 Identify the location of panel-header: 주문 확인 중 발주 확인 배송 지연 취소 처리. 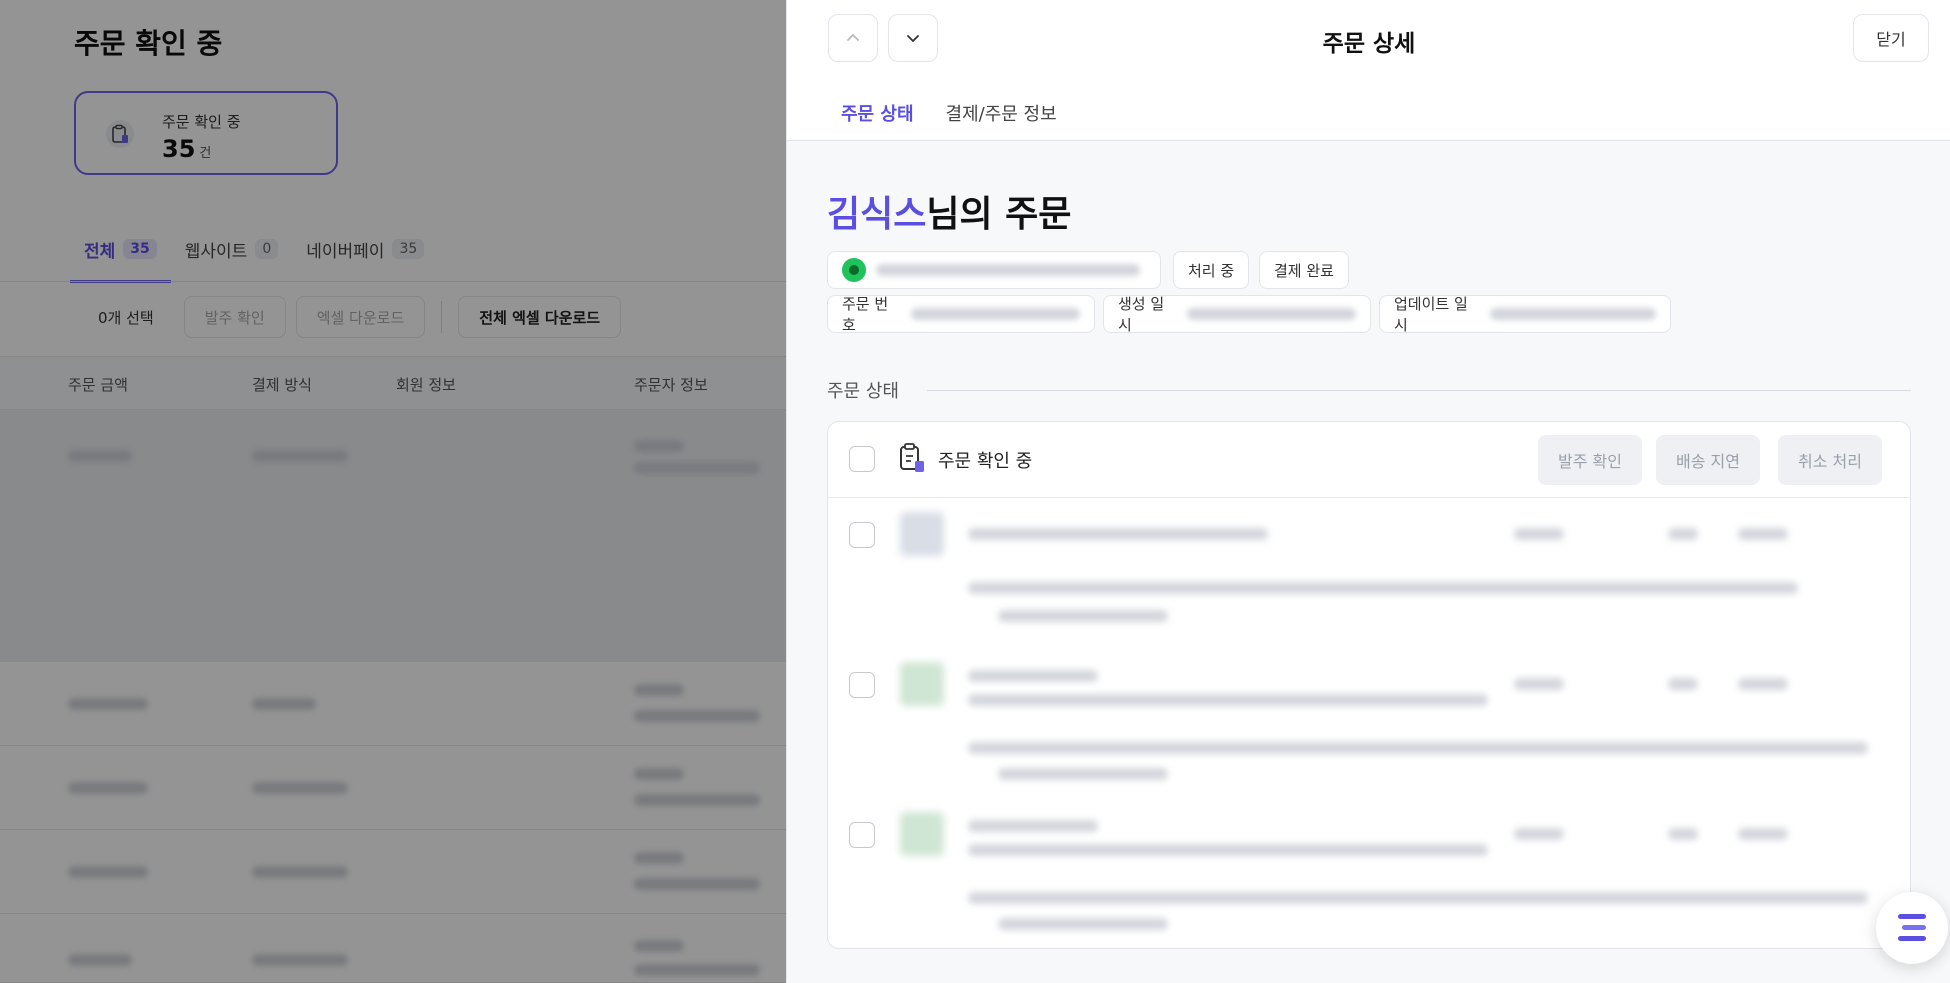
(1369, 460).